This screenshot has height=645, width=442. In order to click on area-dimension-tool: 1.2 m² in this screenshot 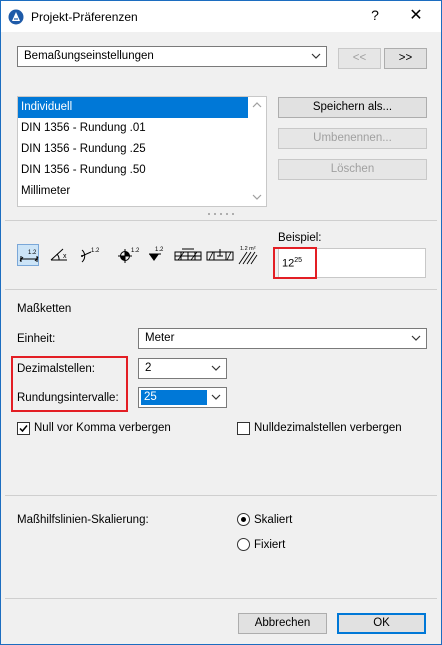, I will do `click(251, 255)`.